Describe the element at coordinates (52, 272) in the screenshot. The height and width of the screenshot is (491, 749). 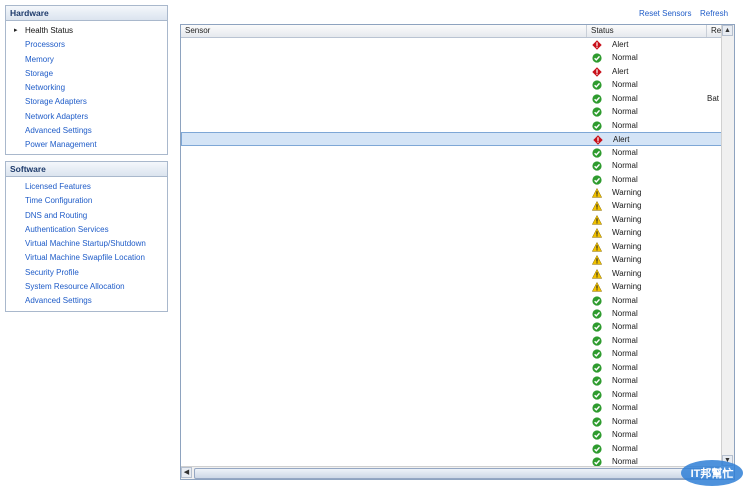
I see `sidebar-item-label: Security Profile` at that location.